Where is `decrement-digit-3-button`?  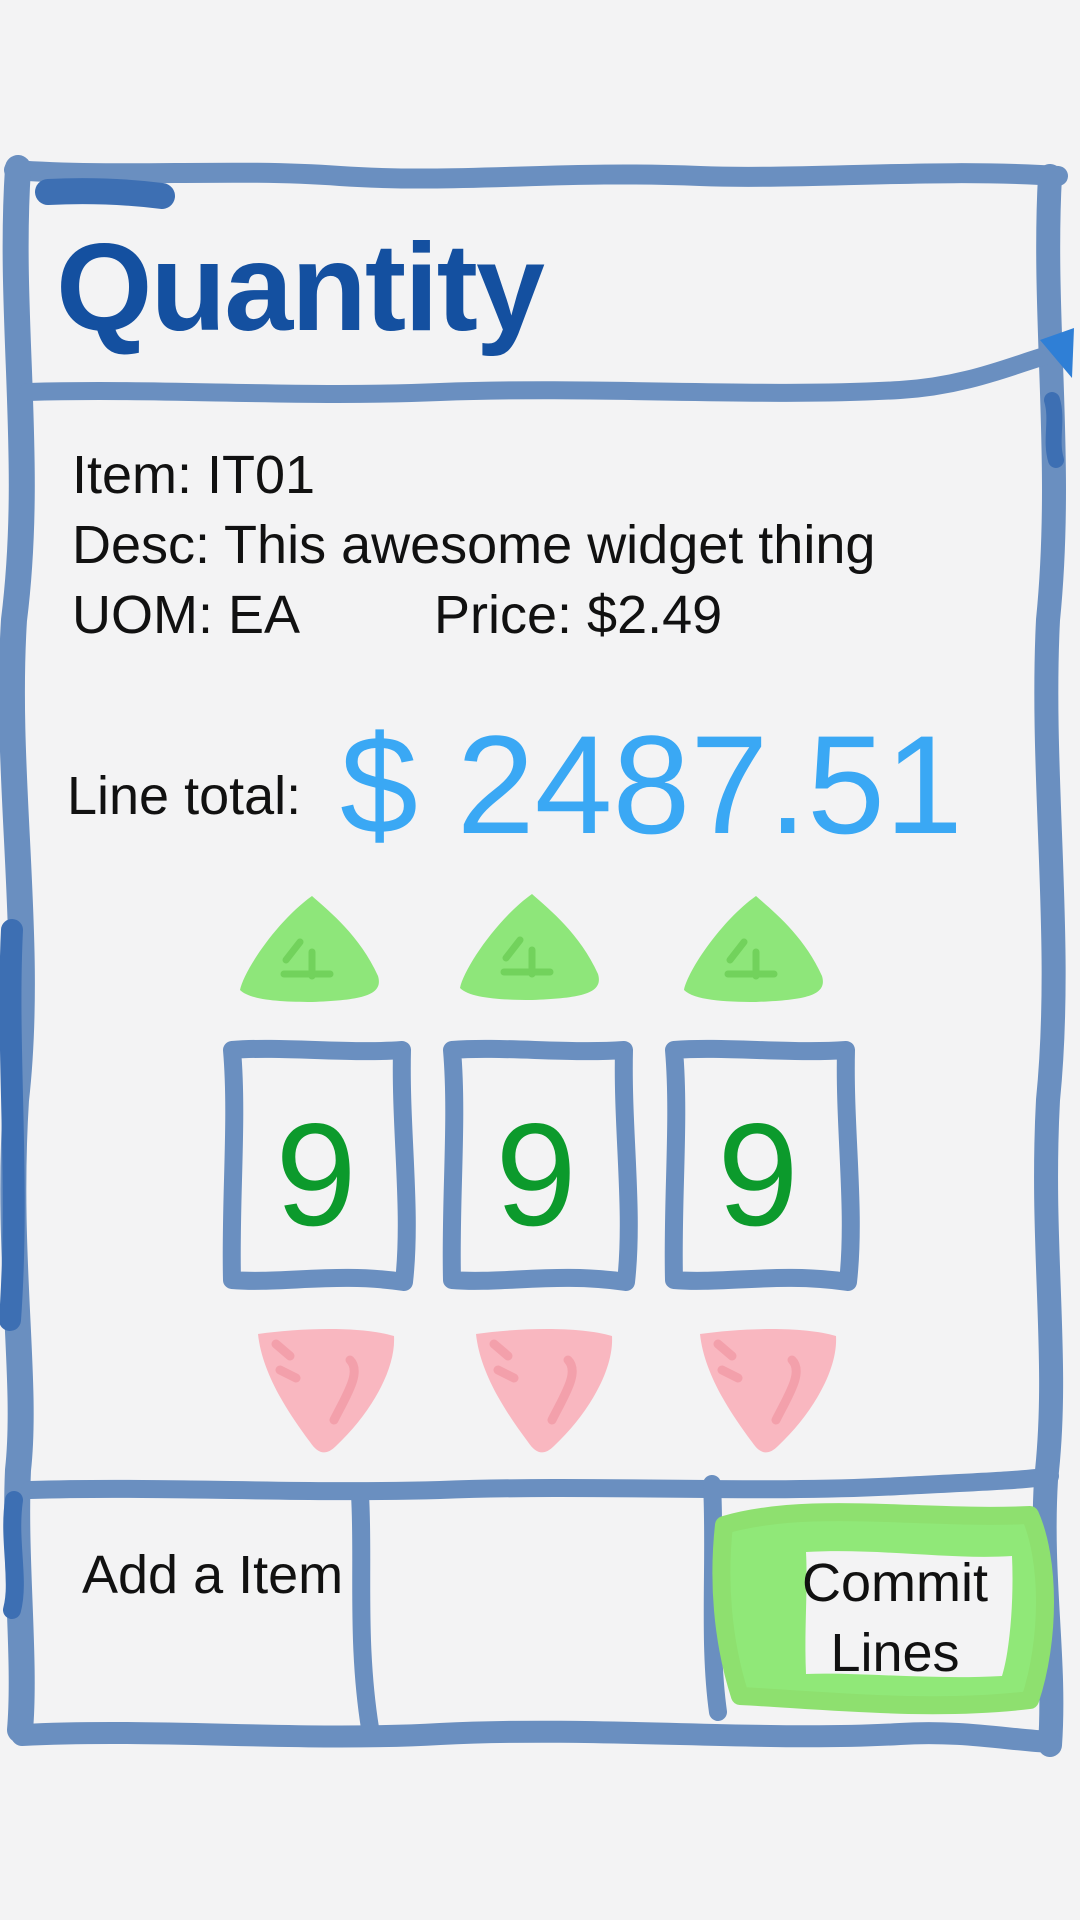
decrement-digit-3-button is located at coordinates (769, 1394).